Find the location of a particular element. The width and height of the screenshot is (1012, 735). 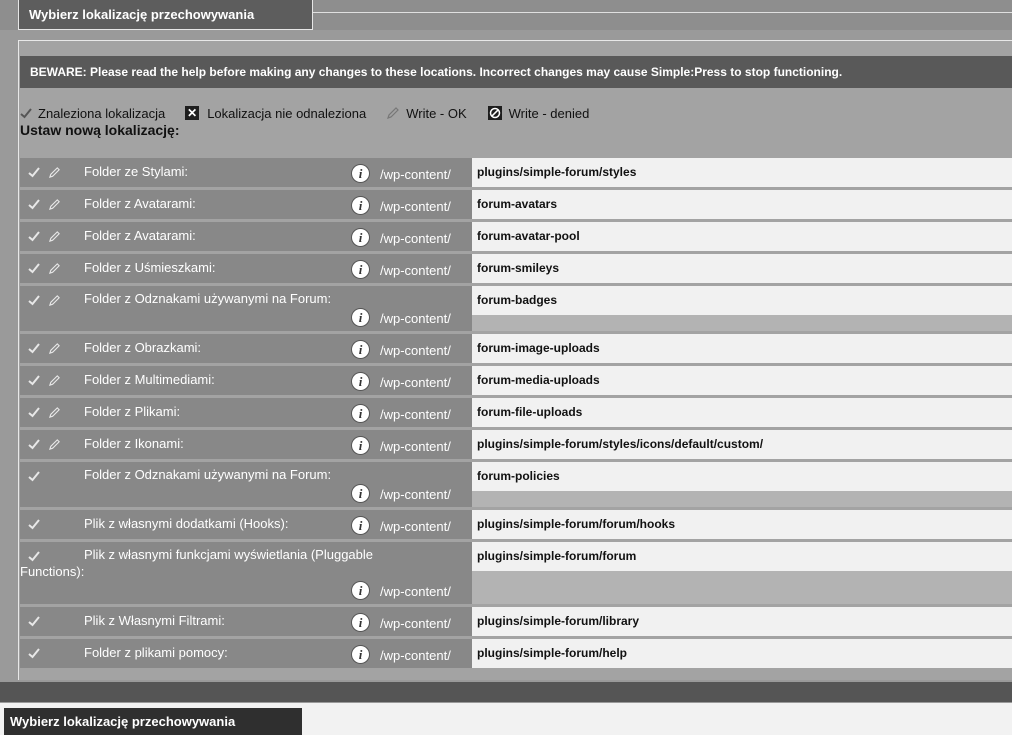

location-path-input: plugins/simple-forum/library is located at coordinates (742, 621).